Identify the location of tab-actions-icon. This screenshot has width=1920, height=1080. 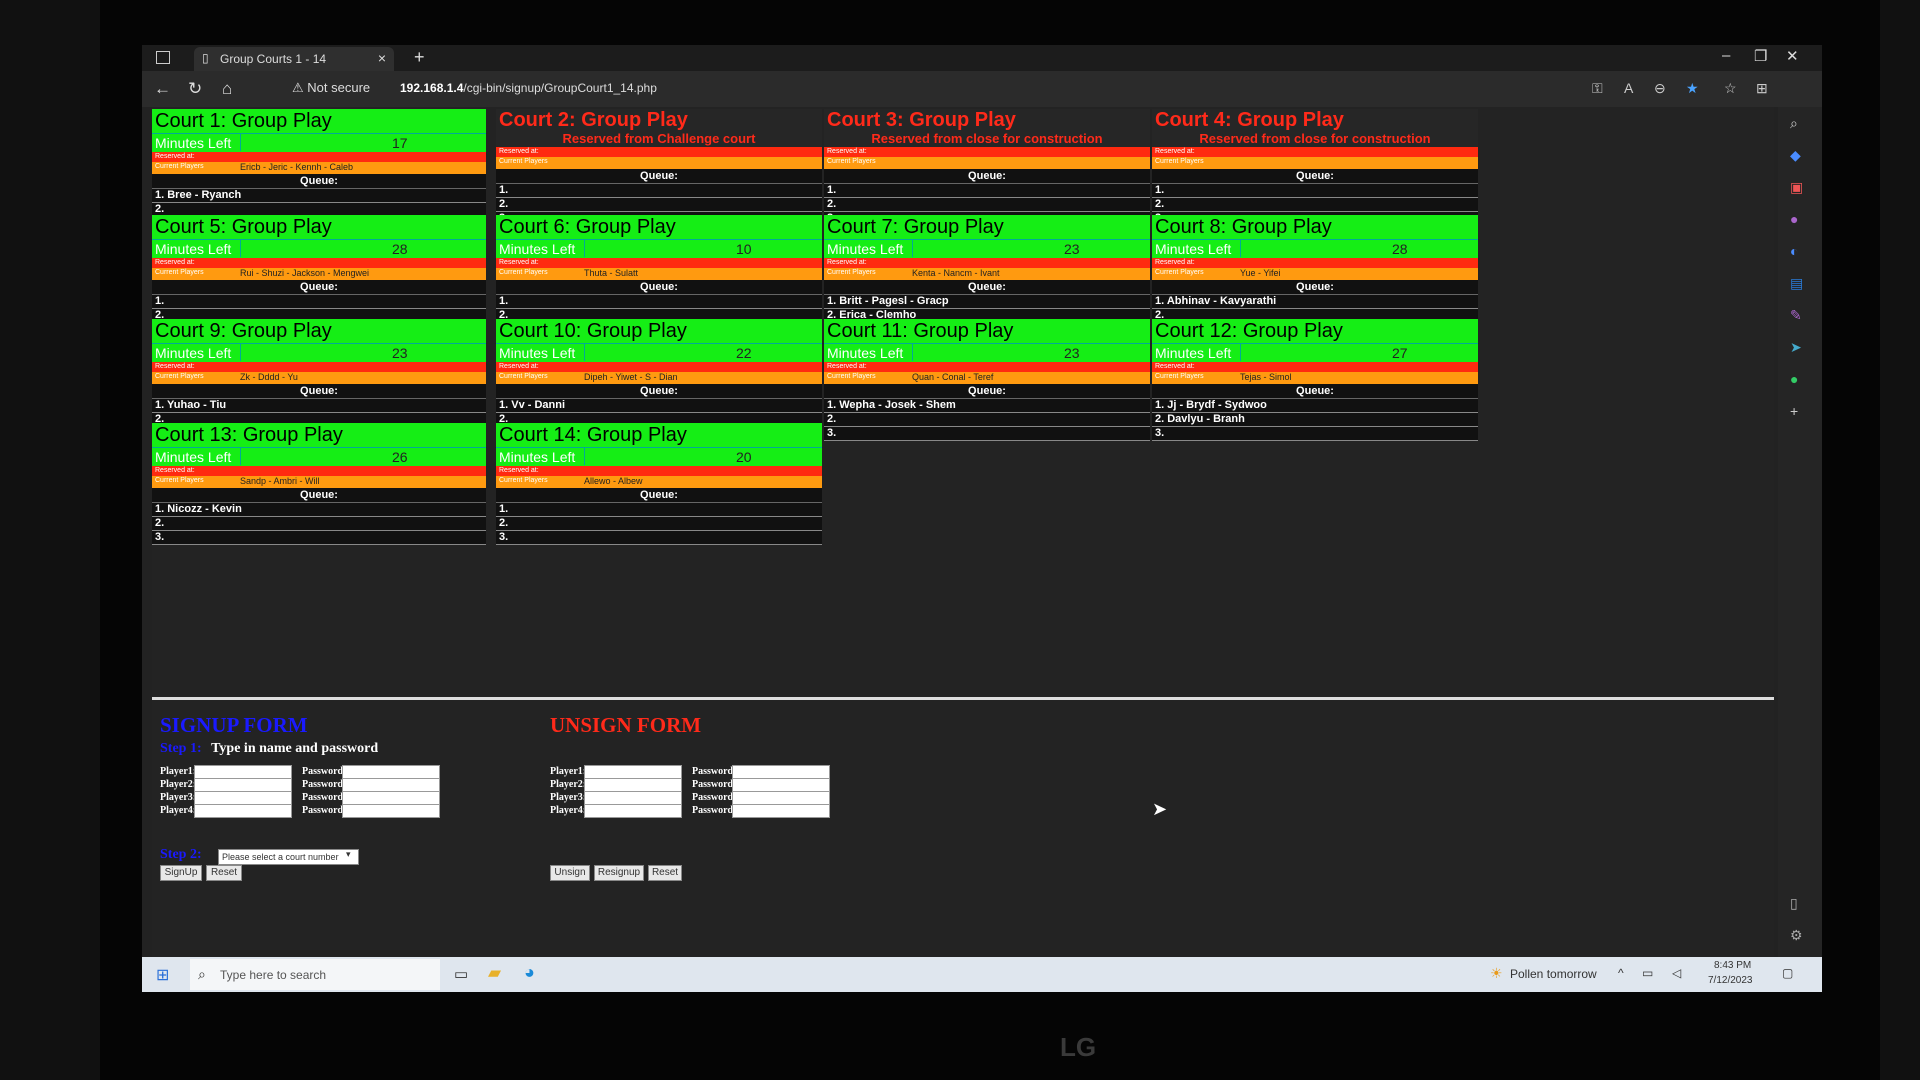
(163, 57).